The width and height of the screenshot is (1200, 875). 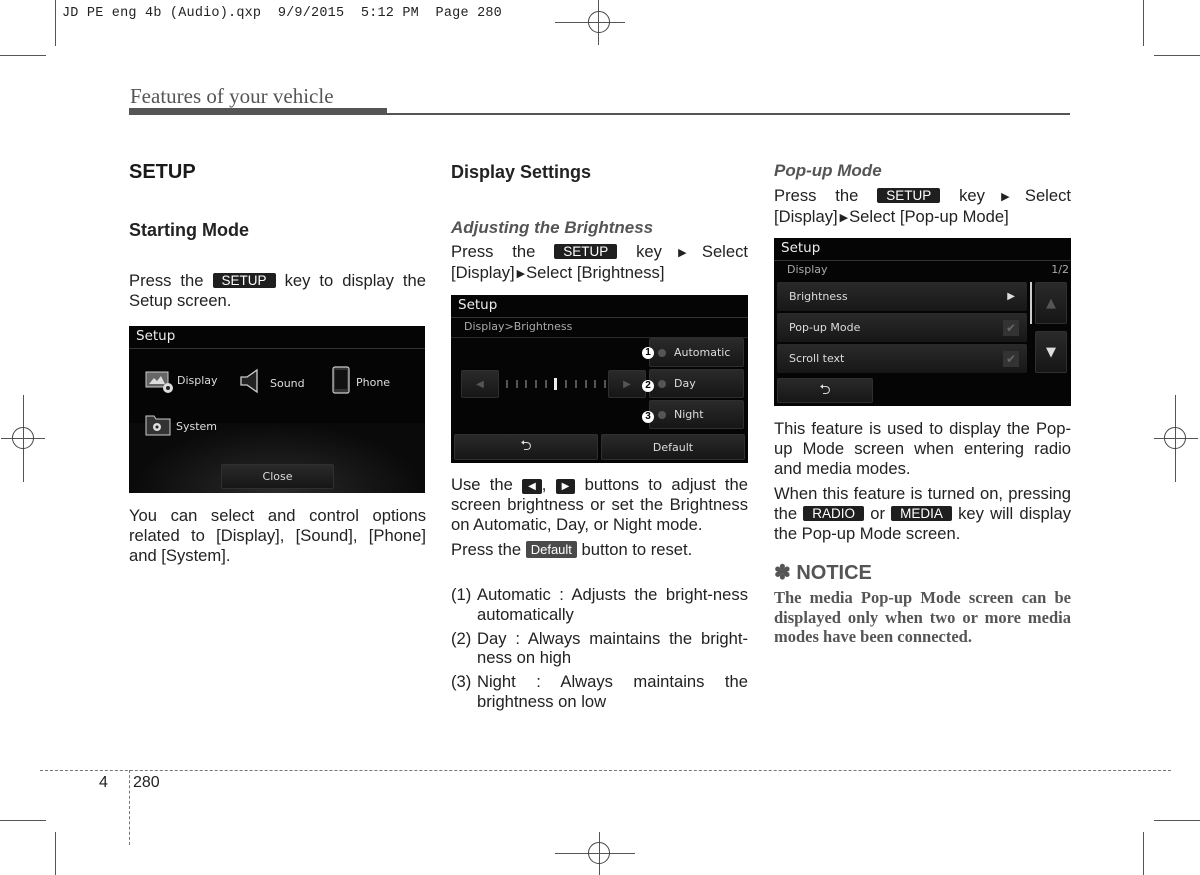 I want to click on subsection-title: Starting Mode, so click(x=189, y=230).